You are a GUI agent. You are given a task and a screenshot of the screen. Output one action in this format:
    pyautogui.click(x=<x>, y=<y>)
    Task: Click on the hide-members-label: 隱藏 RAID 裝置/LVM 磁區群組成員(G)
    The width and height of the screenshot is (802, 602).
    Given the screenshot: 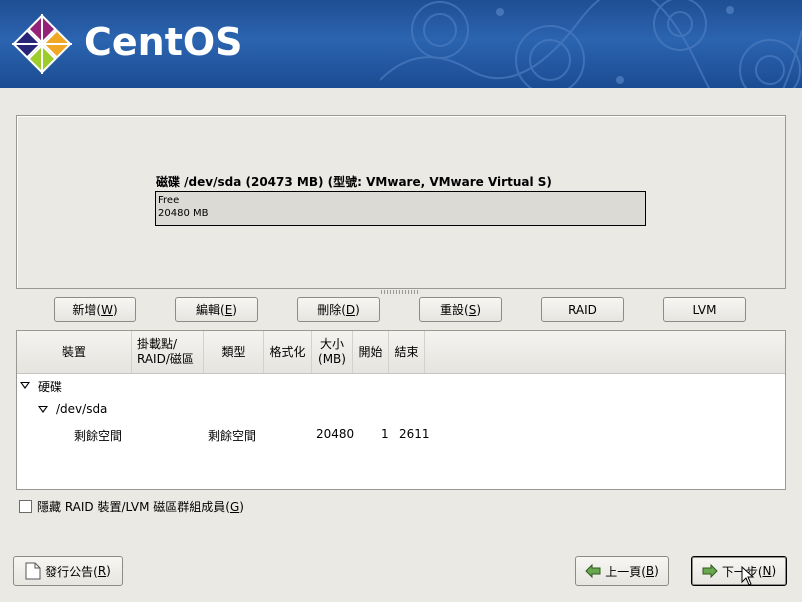 What is the action you would take?
    pyautogui.click(x=140, y=506)
    